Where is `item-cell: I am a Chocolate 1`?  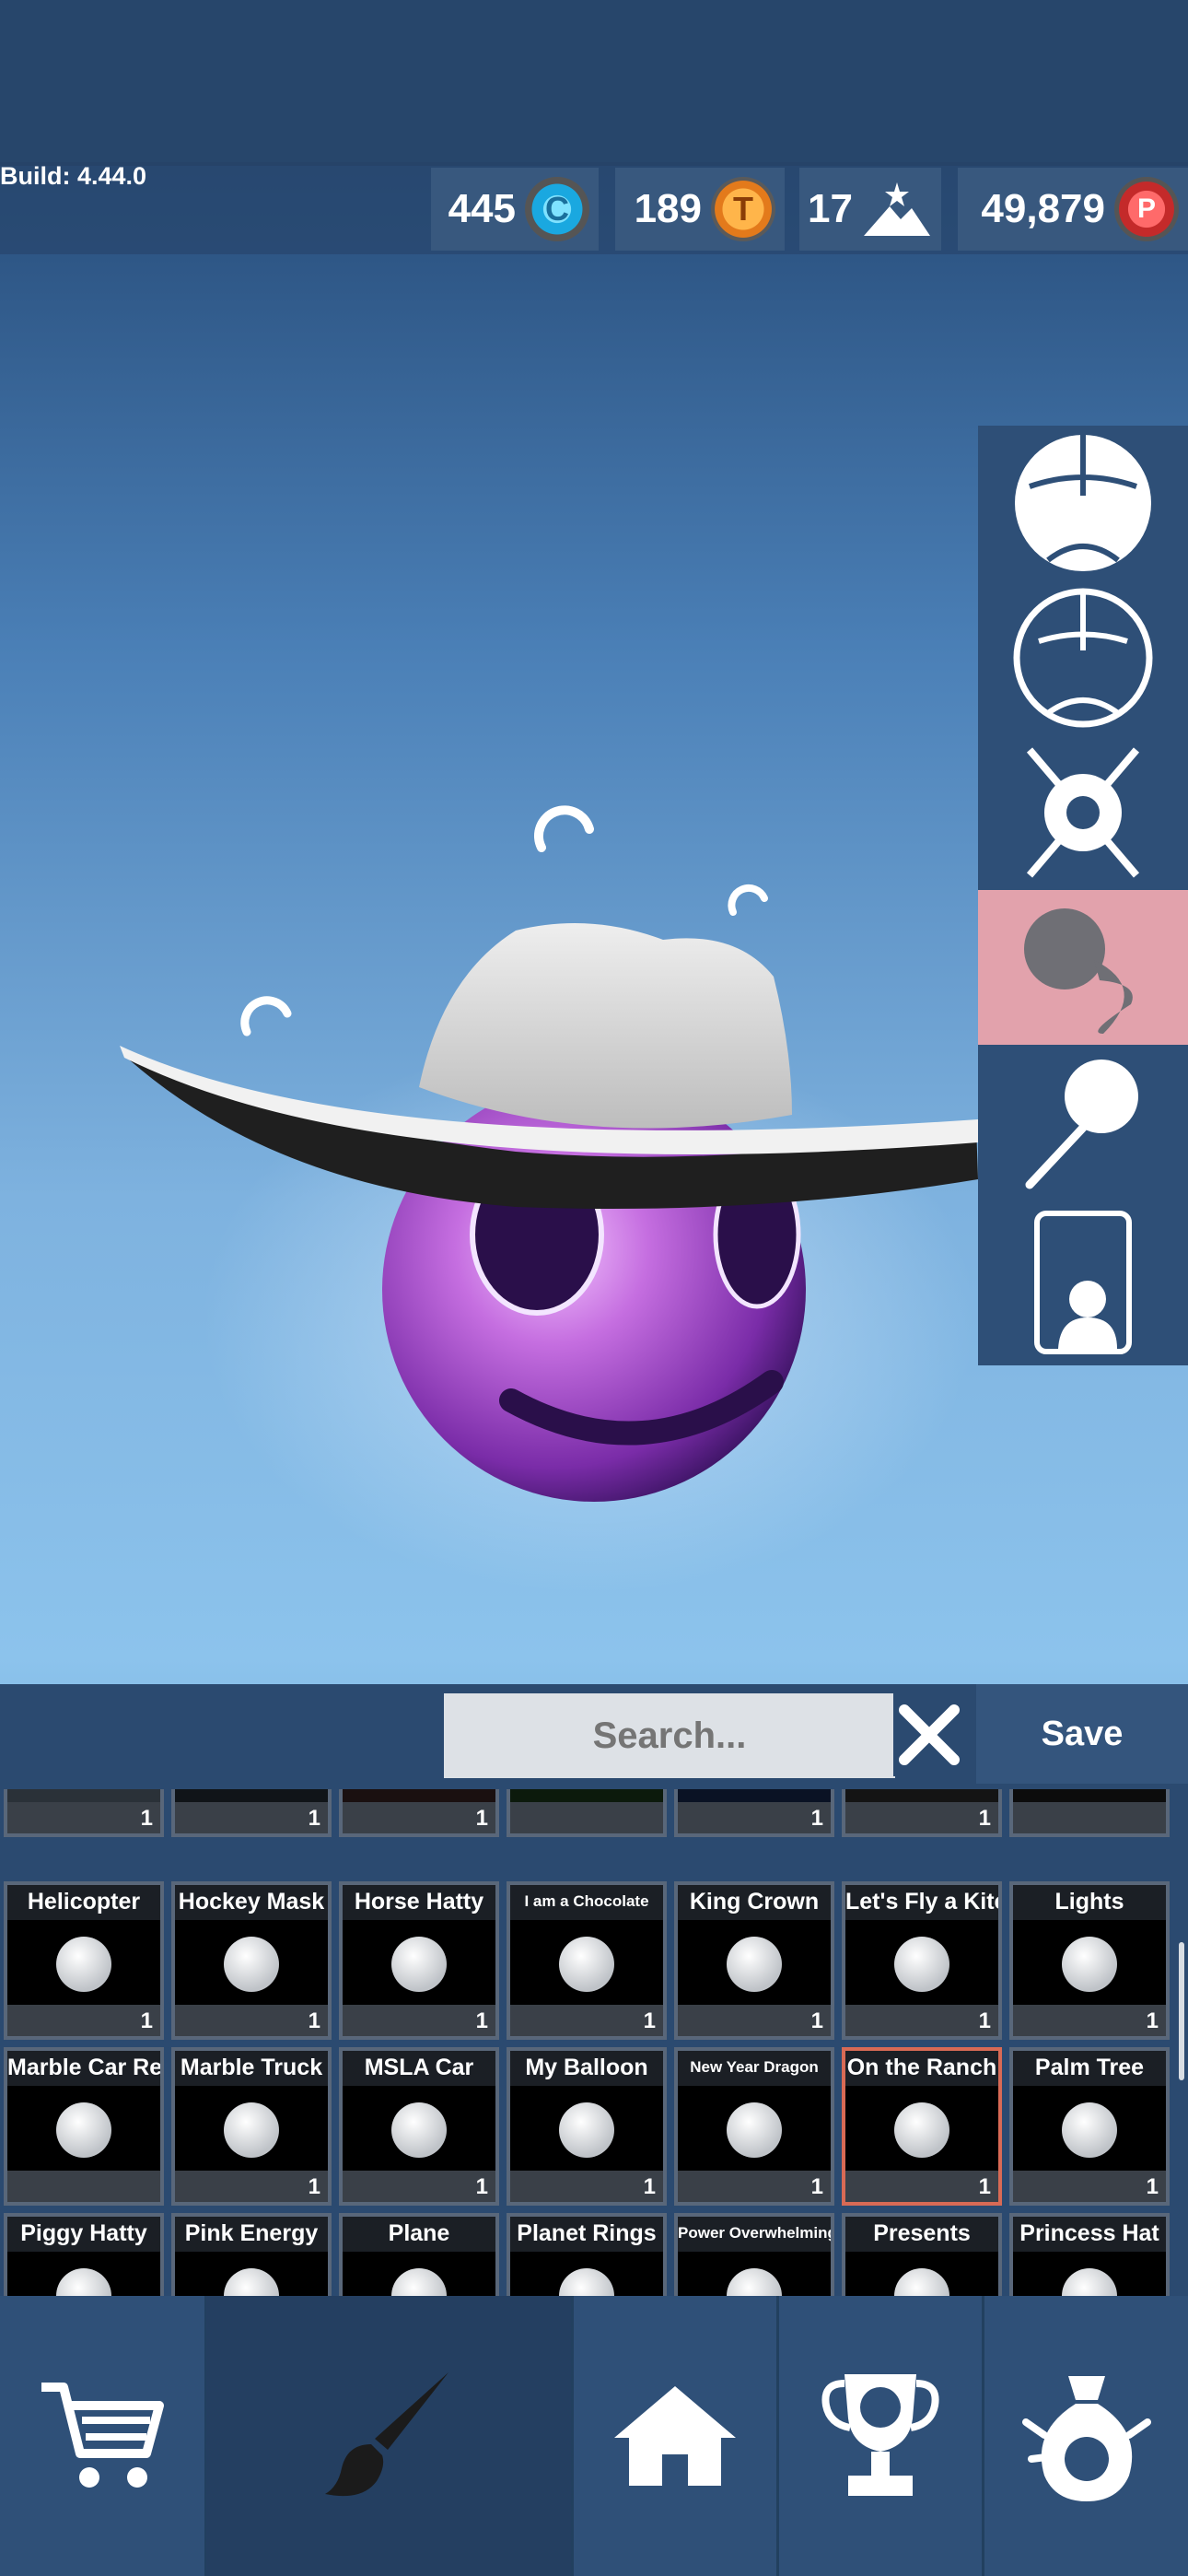 item-cell: I am a Chocolate 1 is located at coordinates (587, 1960).